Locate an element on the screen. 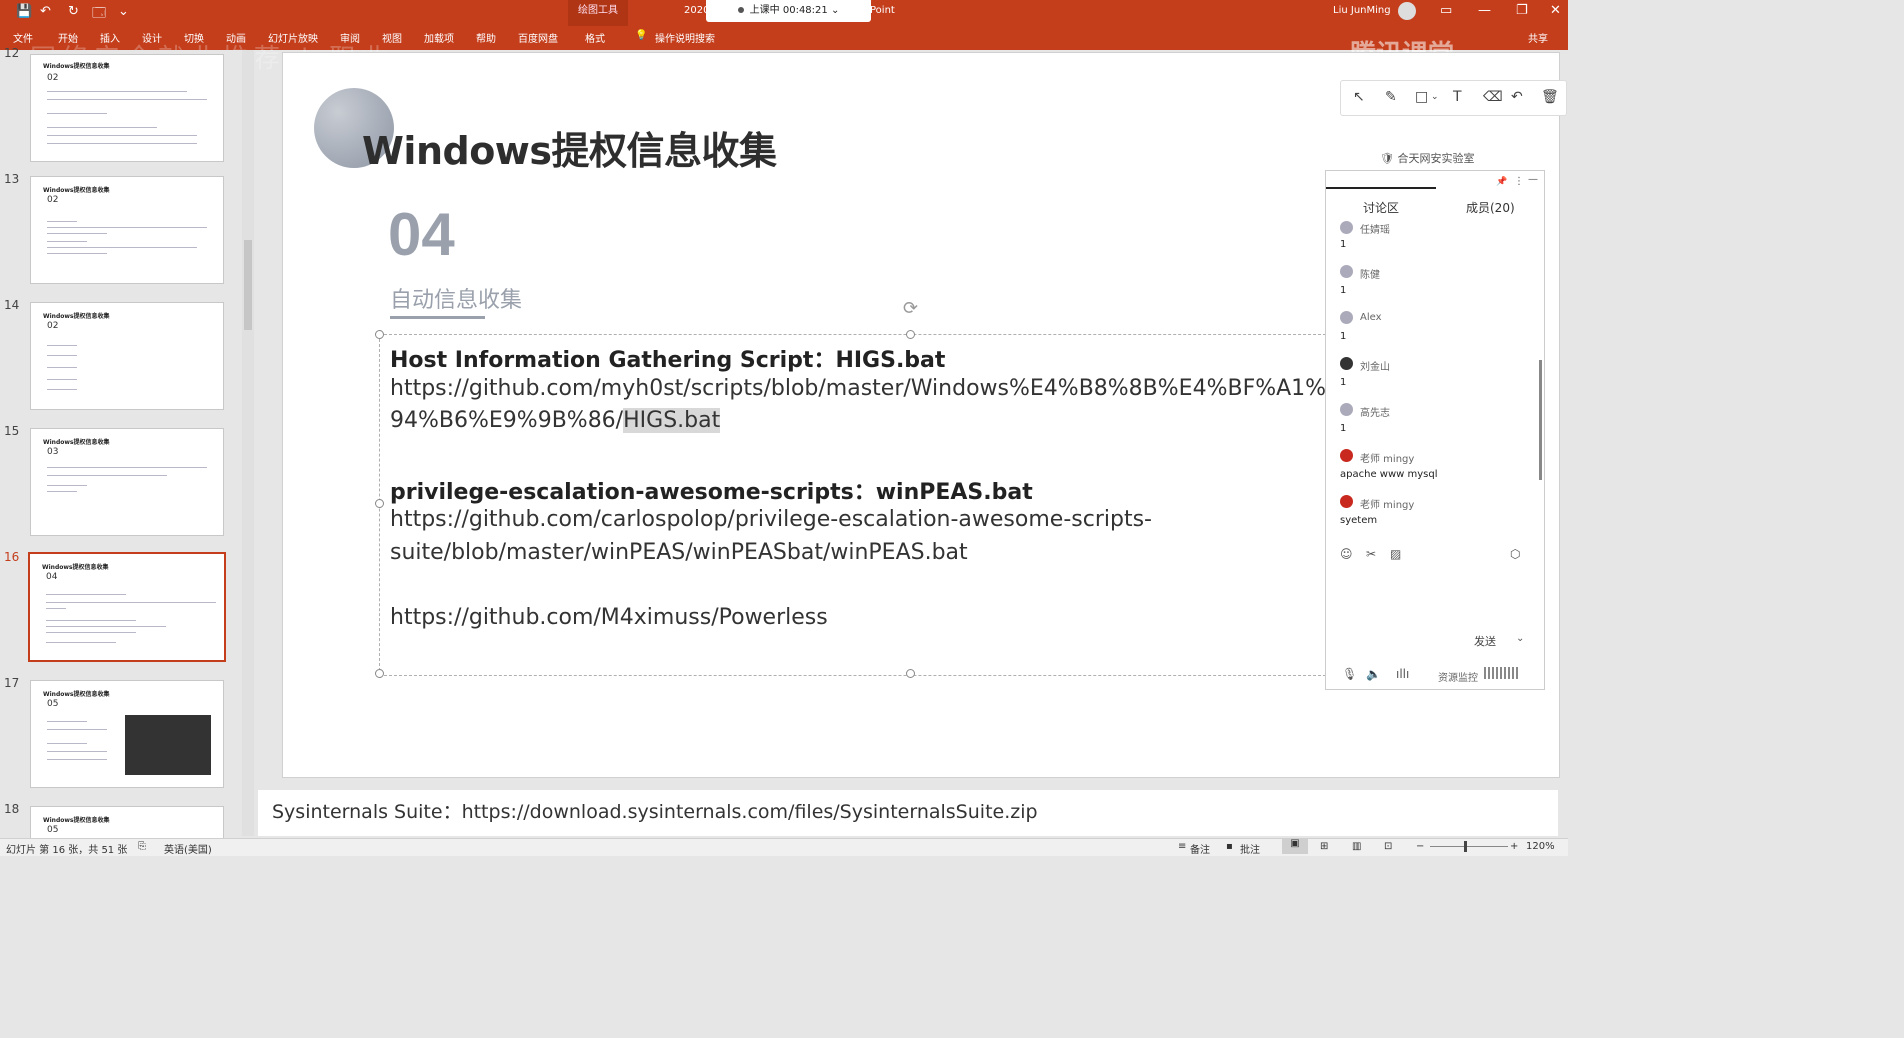 The width and height of the screenshot is (1904, 1038). recording-status-label: 上课中 00:48:21 is located at coordinates (788, 10).